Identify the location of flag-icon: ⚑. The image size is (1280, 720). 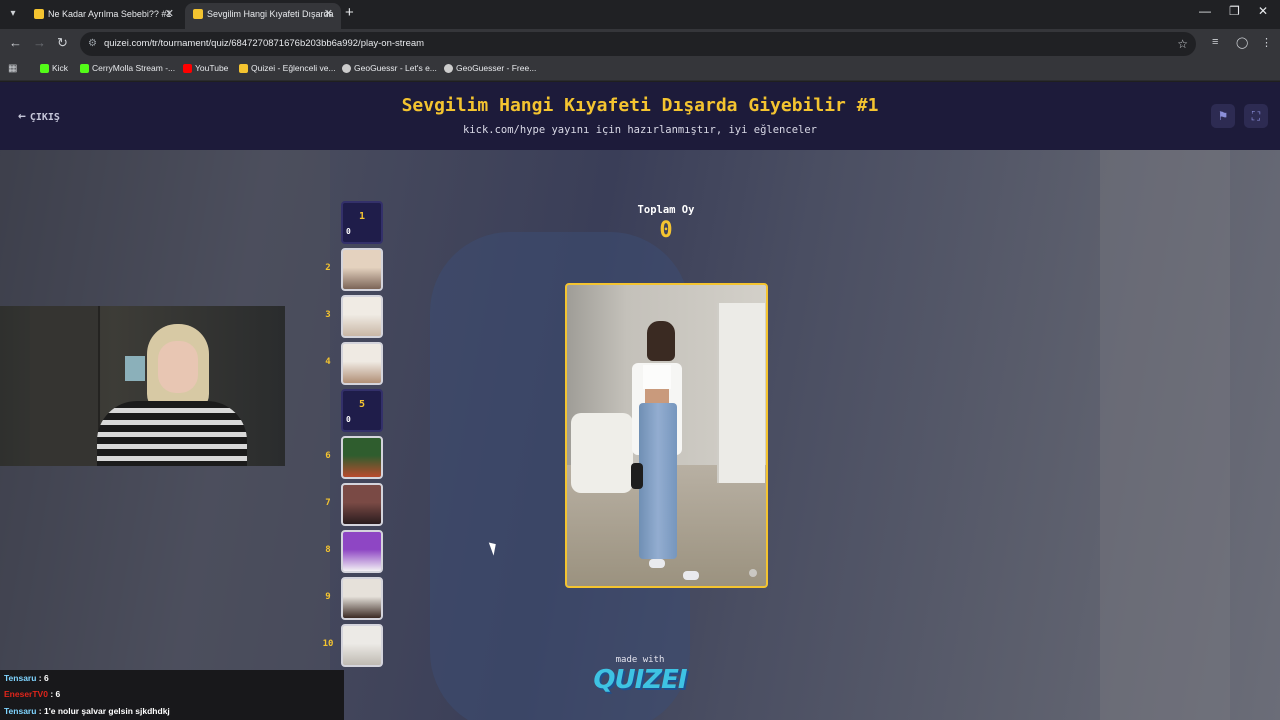
(1223, 116).